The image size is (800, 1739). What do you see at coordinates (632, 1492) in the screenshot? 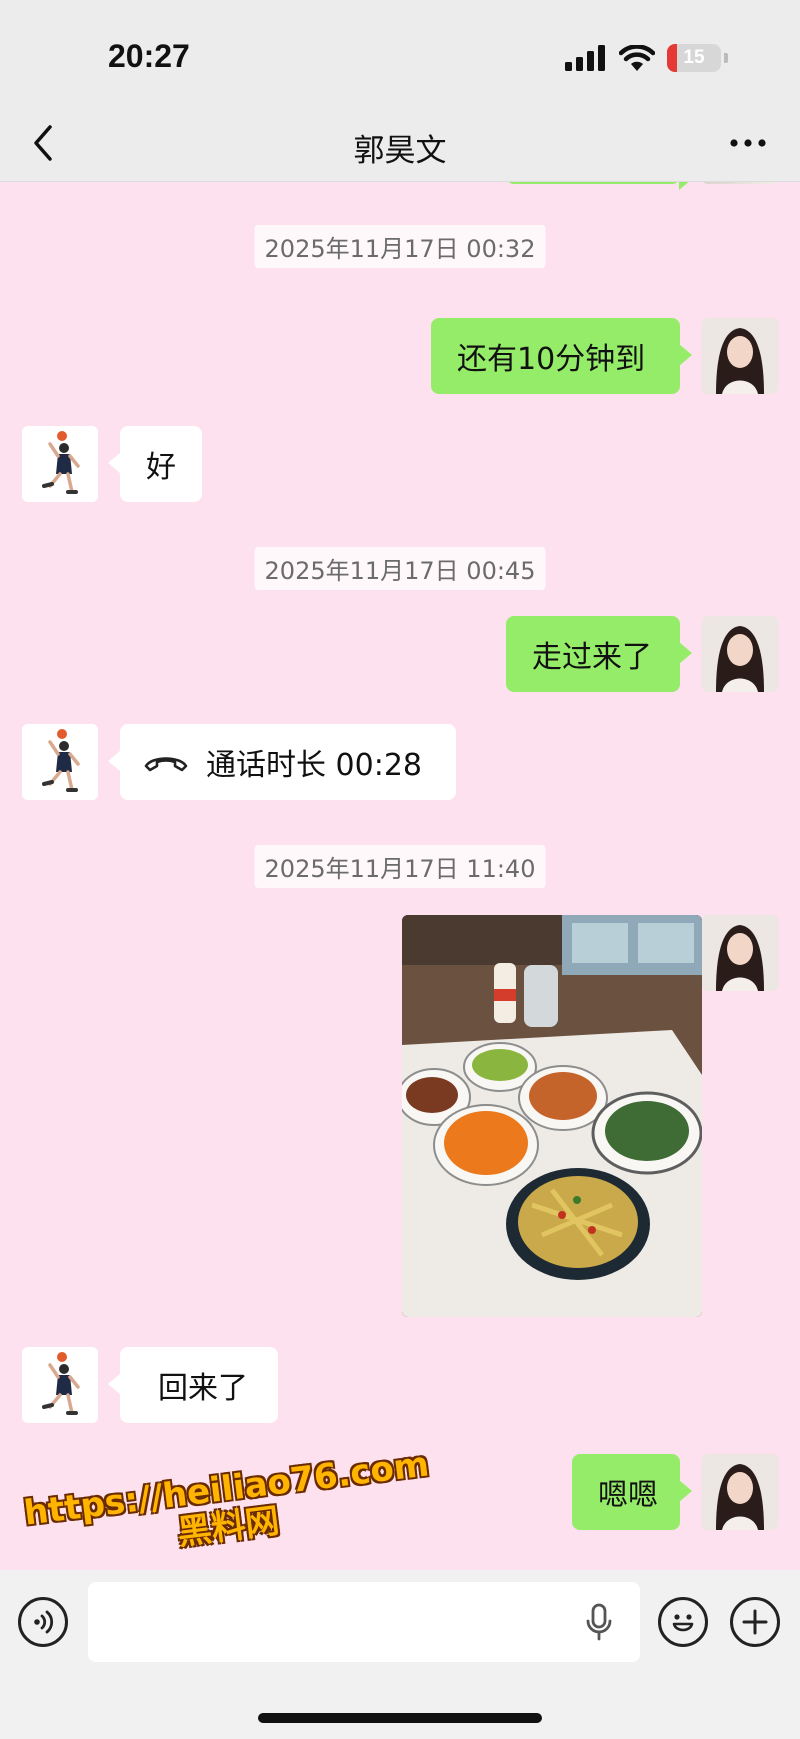
I see `message-bubble-self: 嗯嗯` at bounding box center [632, 1492].